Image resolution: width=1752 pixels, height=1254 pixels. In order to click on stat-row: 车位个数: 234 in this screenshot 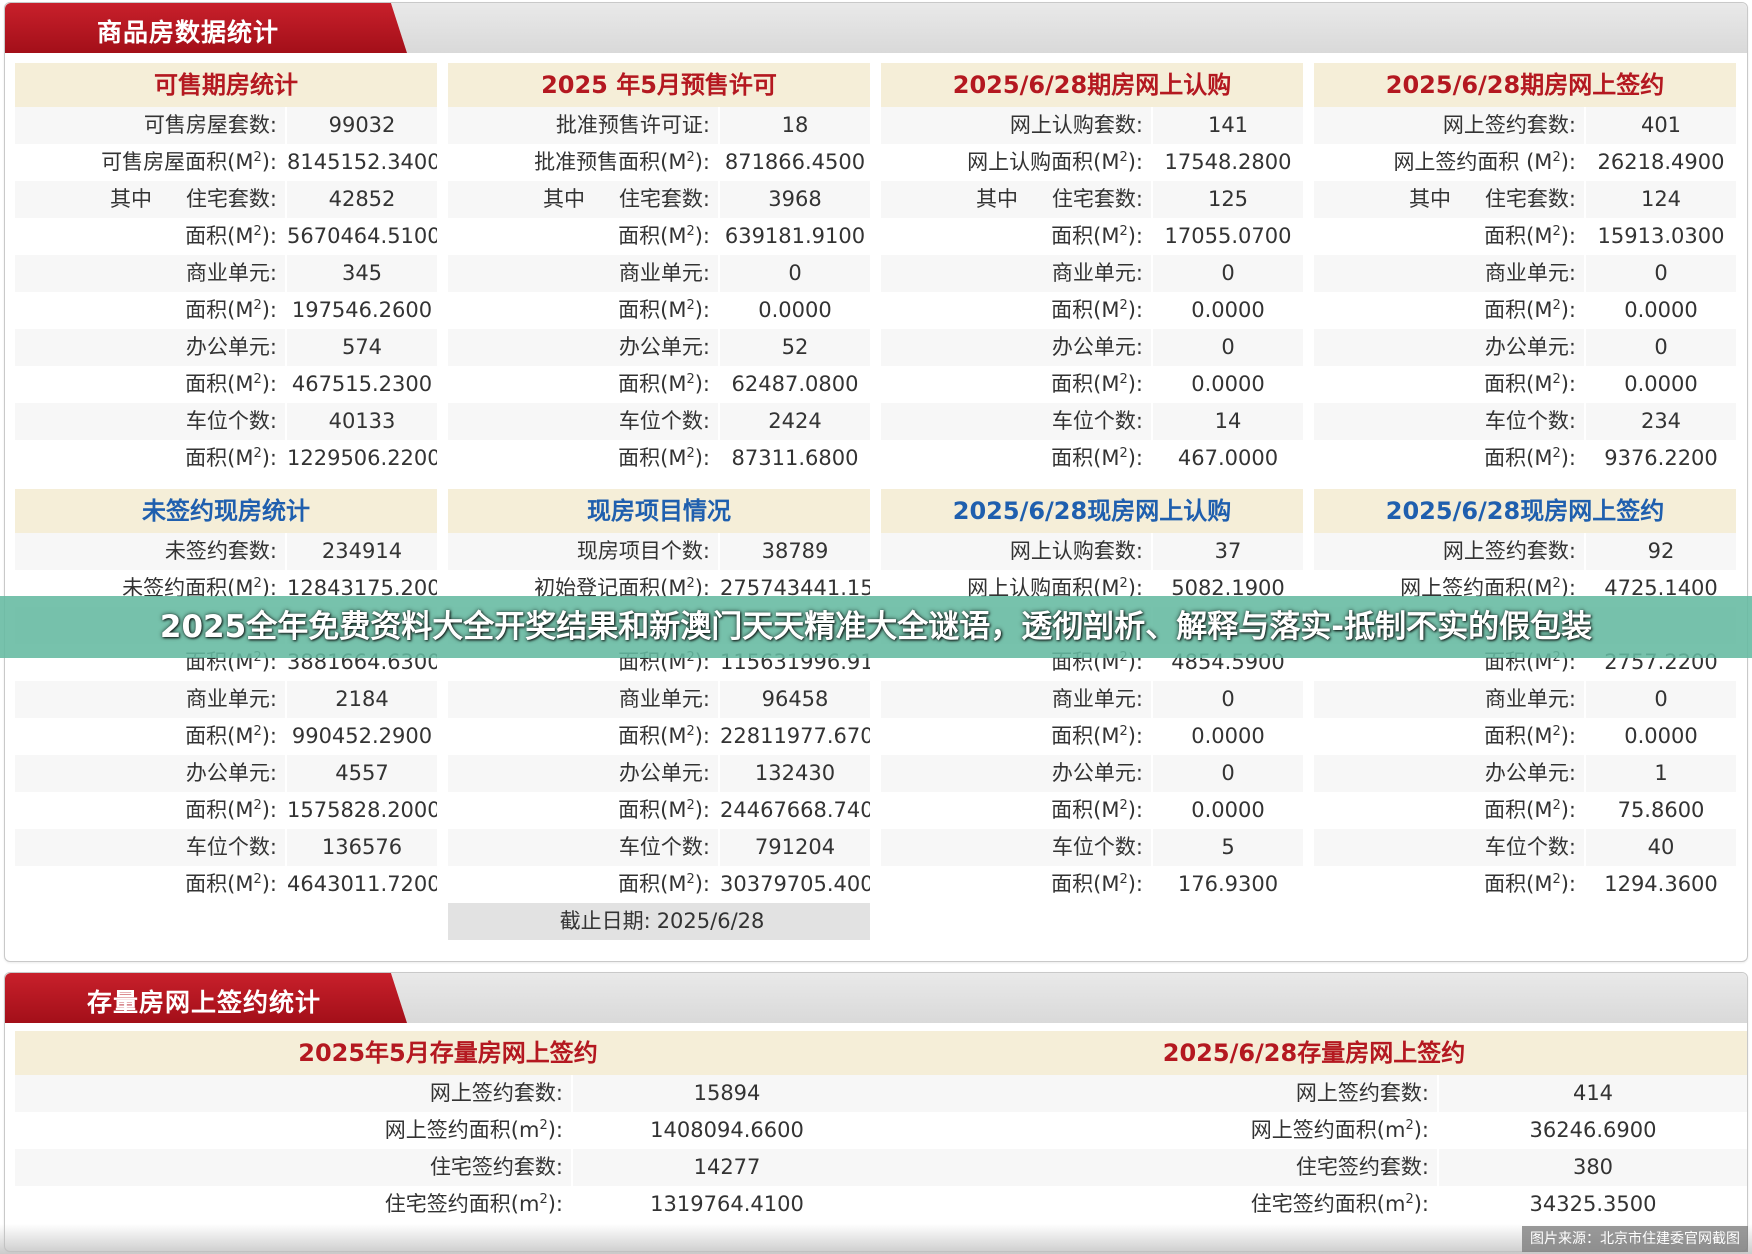, I will do `click(1525, 421)`.